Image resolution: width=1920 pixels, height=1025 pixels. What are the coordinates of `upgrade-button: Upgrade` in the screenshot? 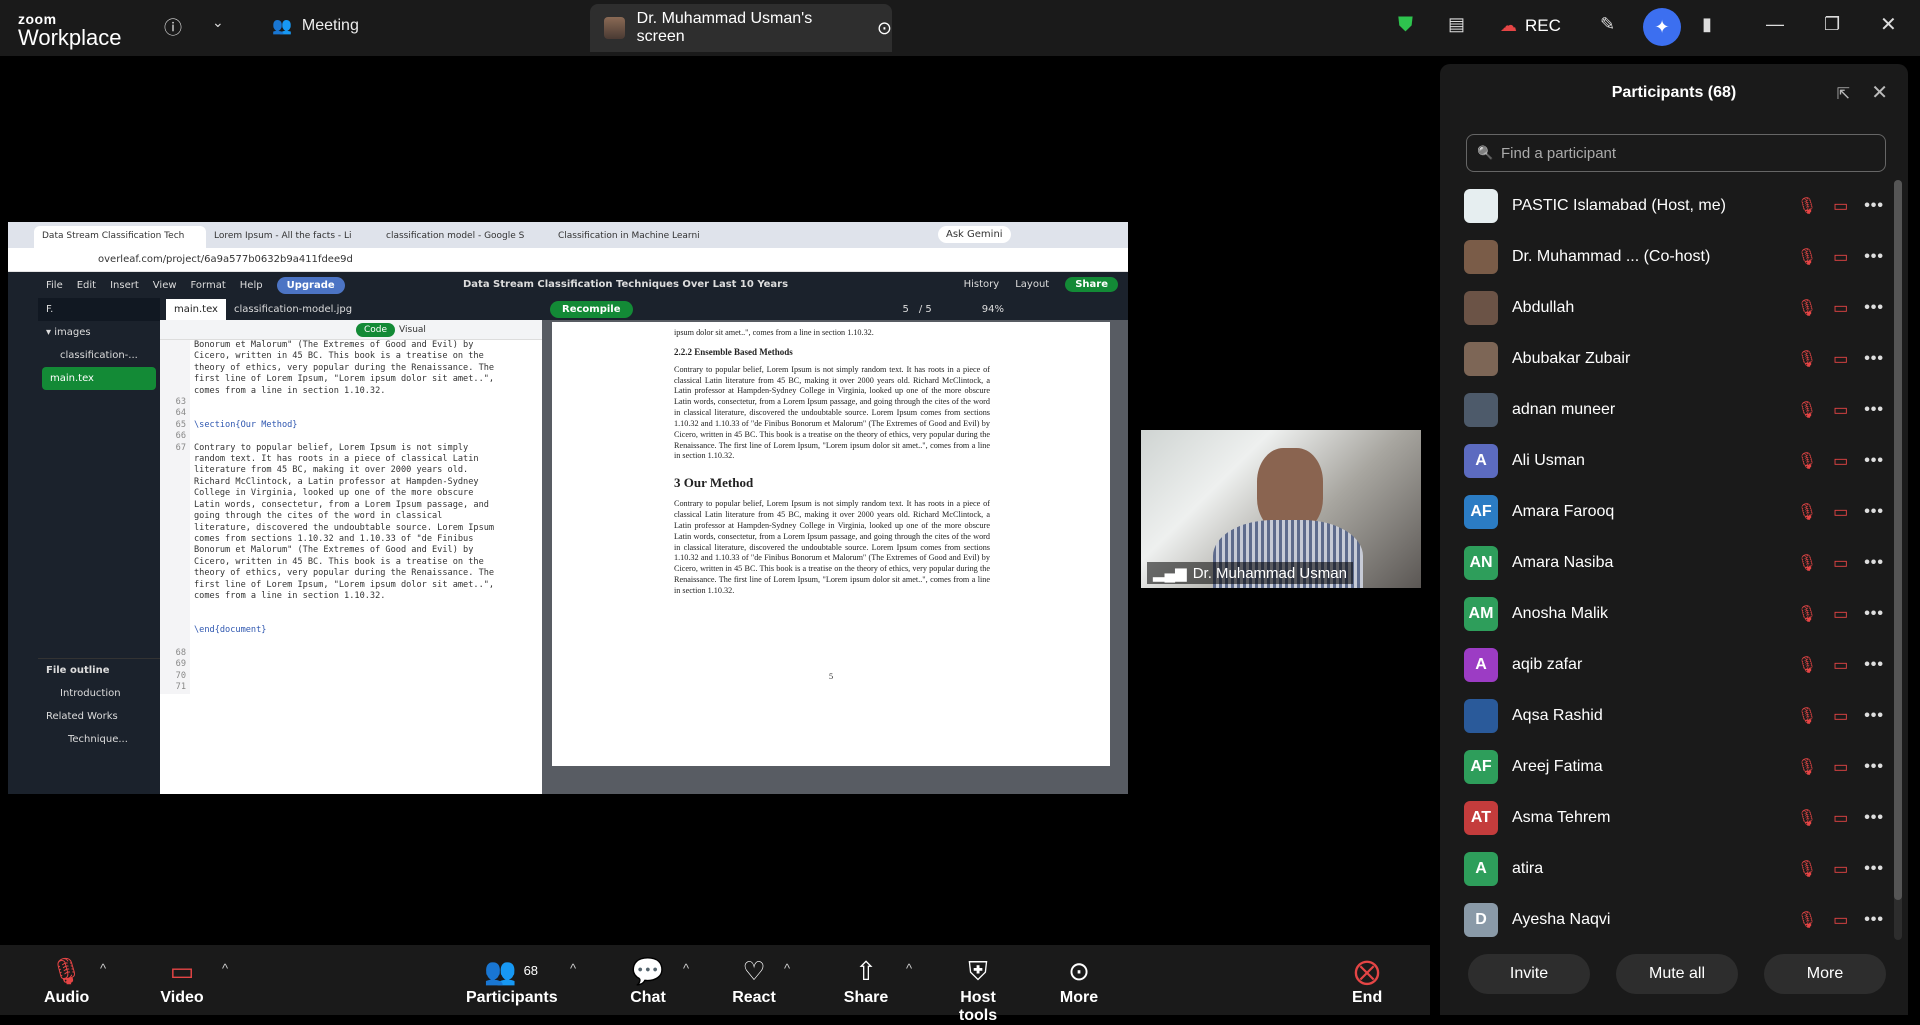 It's located at (310, 285).